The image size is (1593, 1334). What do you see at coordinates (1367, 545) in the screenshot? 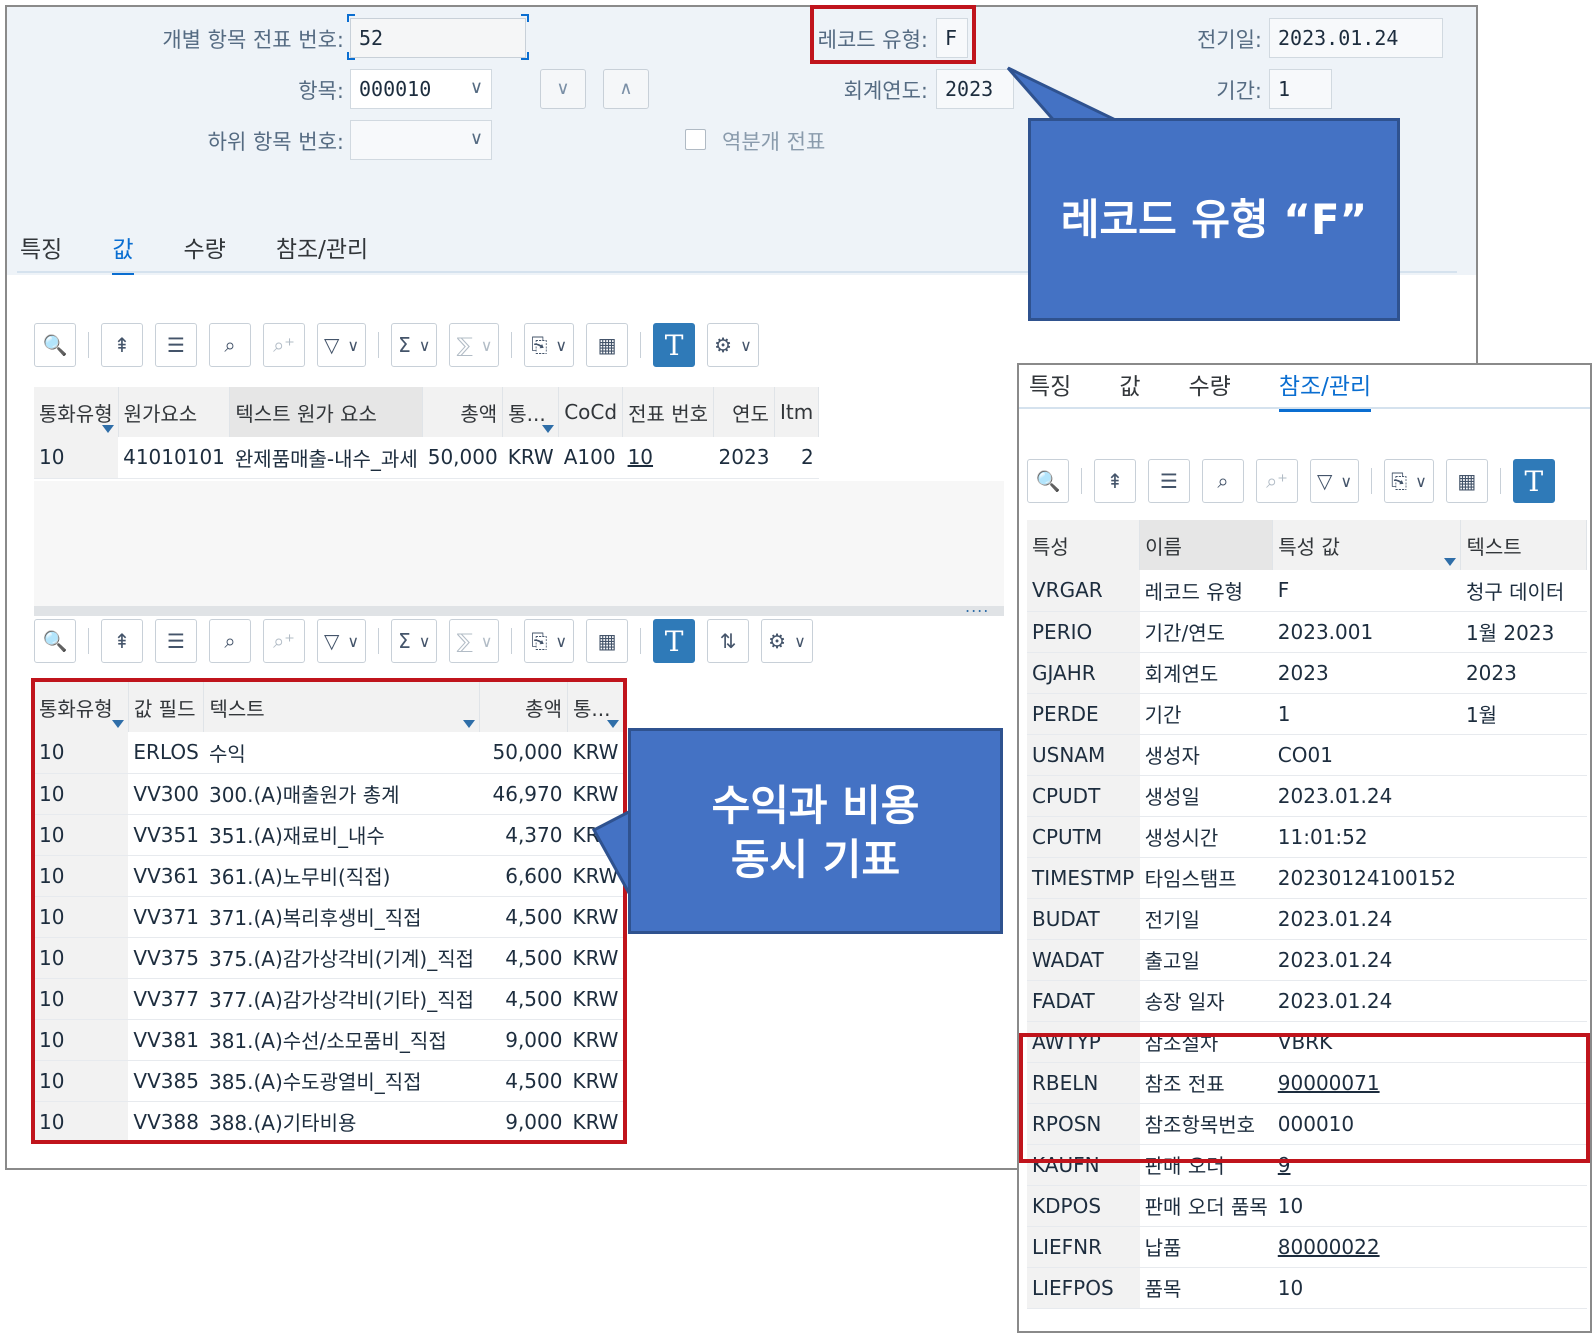
I see `col-header: 특성 값` at bounding box center [1367, 545].